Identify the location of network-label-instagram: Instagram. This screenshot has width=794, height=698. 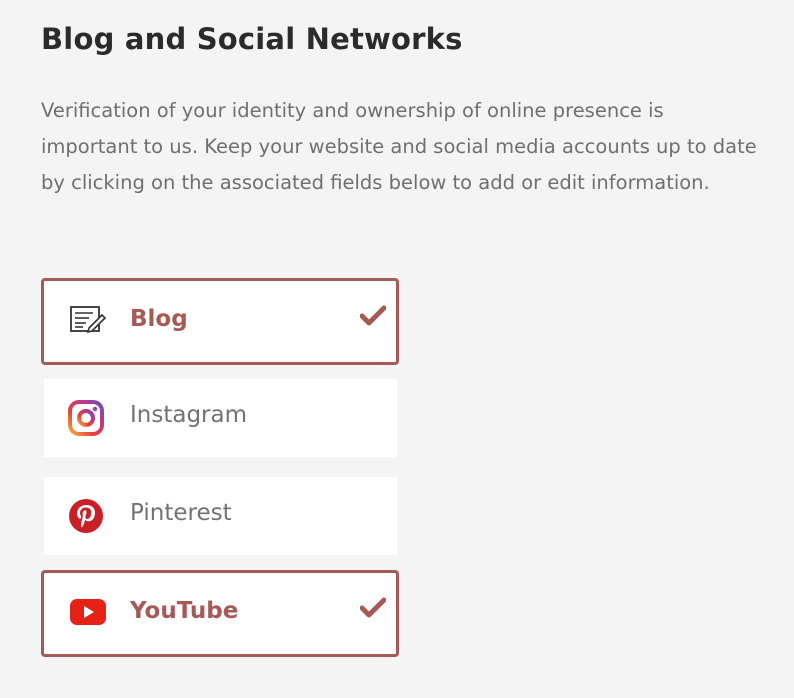
(189, 415).